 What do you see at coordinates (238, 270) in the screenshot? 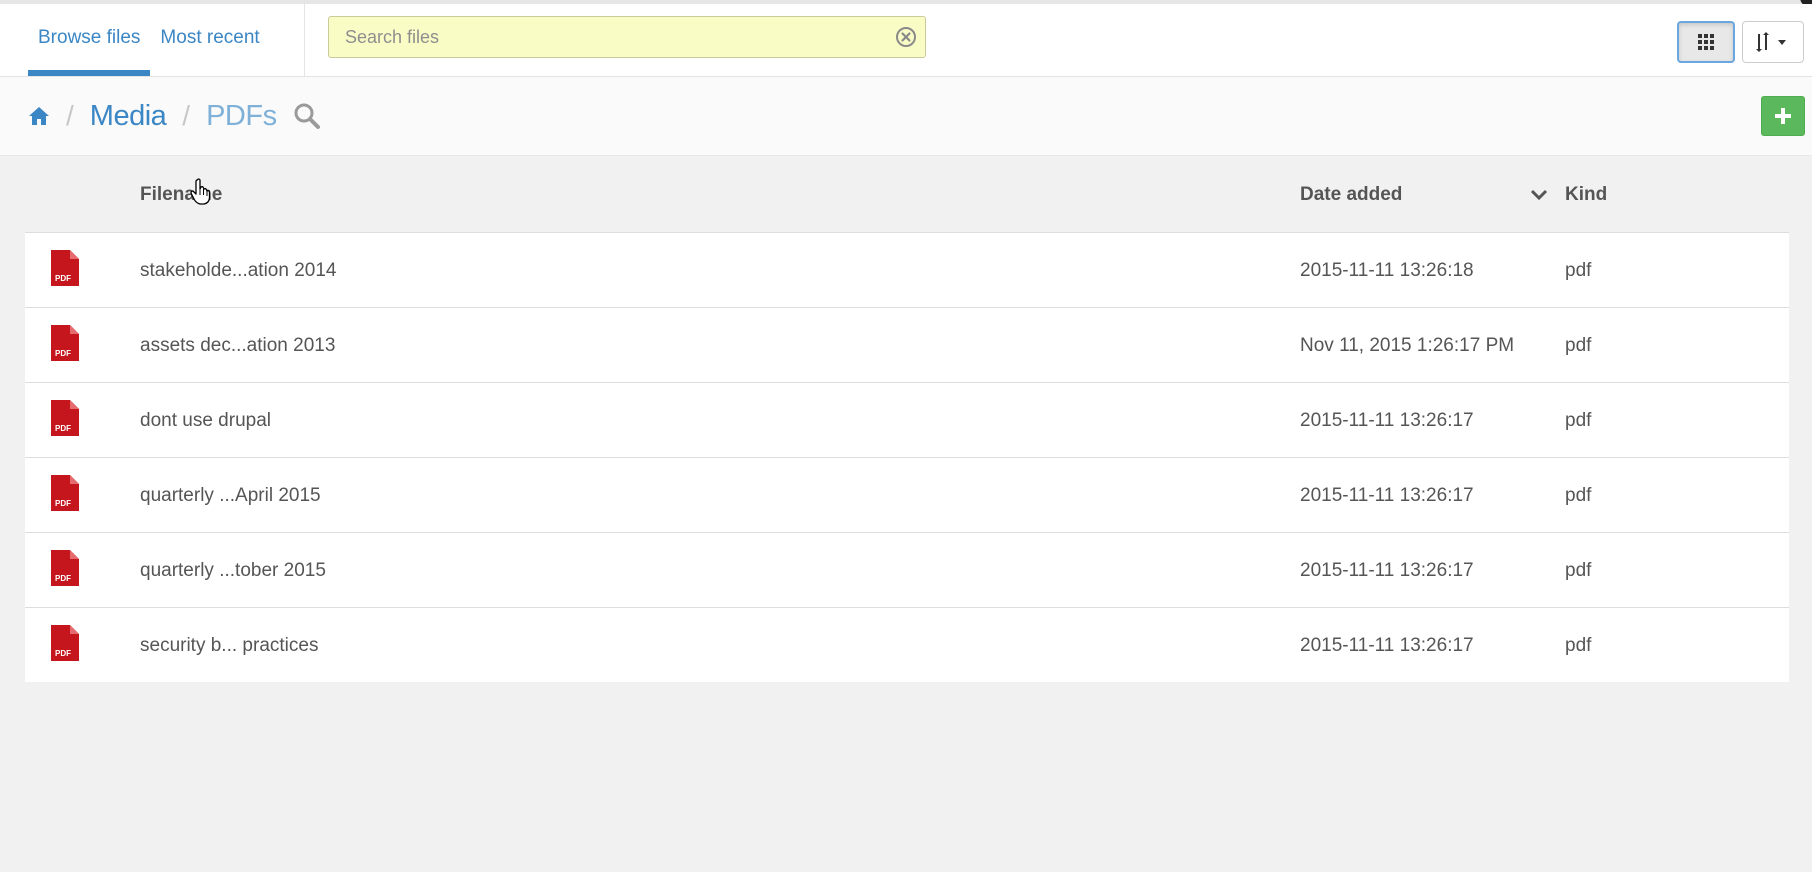
I see `file-name: stakeholde...ation 2014` at bounding box center [238, 270].